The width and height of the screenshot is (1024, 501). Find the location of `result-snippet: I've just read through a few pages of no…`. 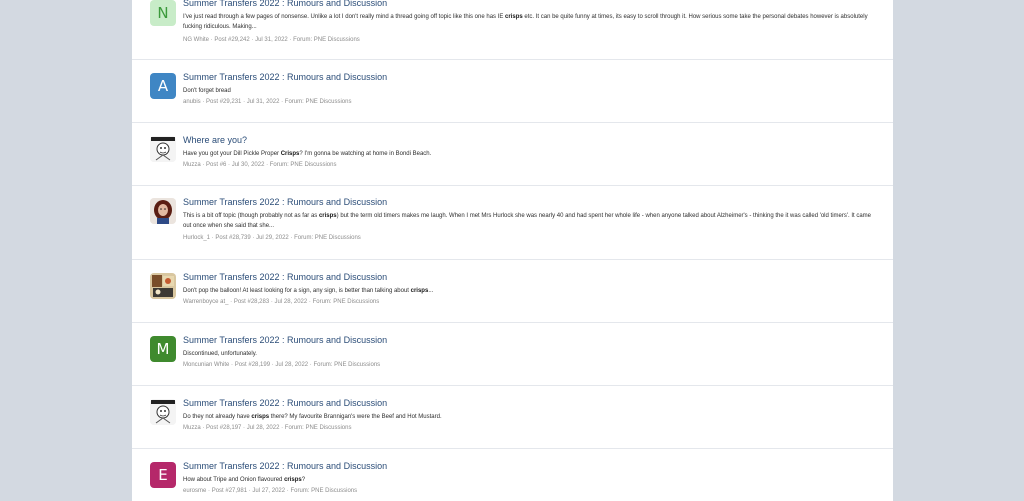

result-snippet: I've just read through a few pages of no… is located at coordinates (525, 22).